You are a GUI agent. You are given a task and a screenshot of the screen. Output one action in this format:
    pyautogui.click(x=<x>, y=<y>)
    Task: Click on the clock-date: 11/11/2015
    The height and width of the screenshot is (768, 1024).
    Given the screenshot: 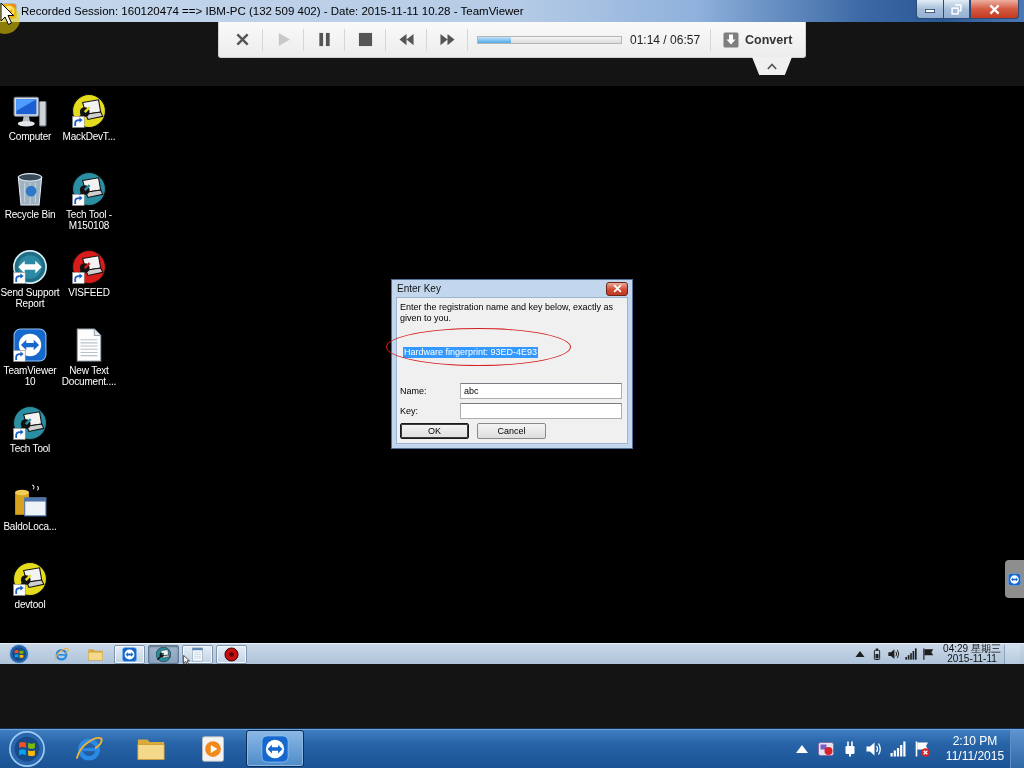 What is the action you would take?
    pyautogui.click(x=975, y=756)
    